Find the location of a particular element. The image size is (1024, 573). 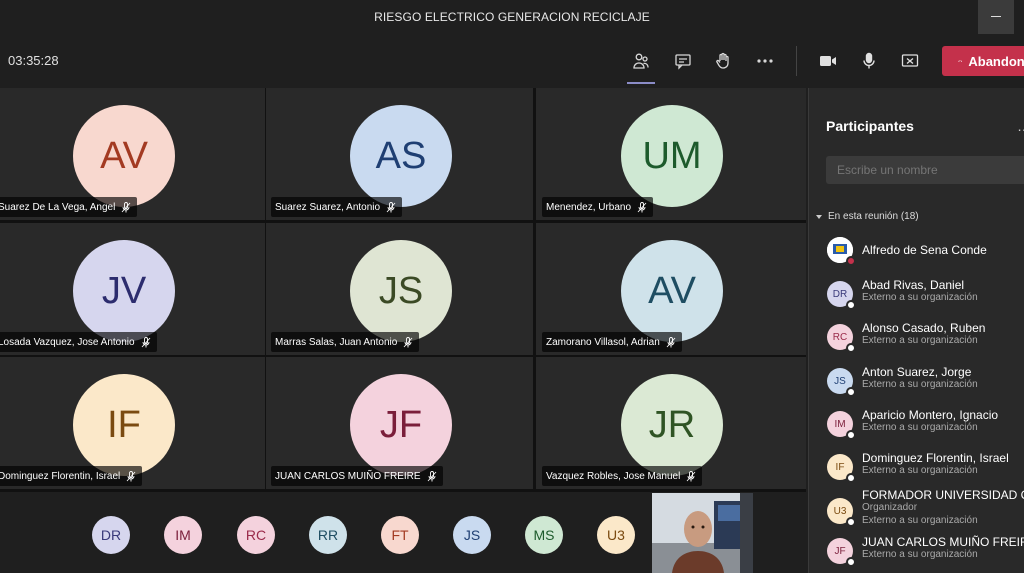

title-bar: RIESGO ELECTRICO GENERACION RECICLAJE is located at coordinates (512, 17).